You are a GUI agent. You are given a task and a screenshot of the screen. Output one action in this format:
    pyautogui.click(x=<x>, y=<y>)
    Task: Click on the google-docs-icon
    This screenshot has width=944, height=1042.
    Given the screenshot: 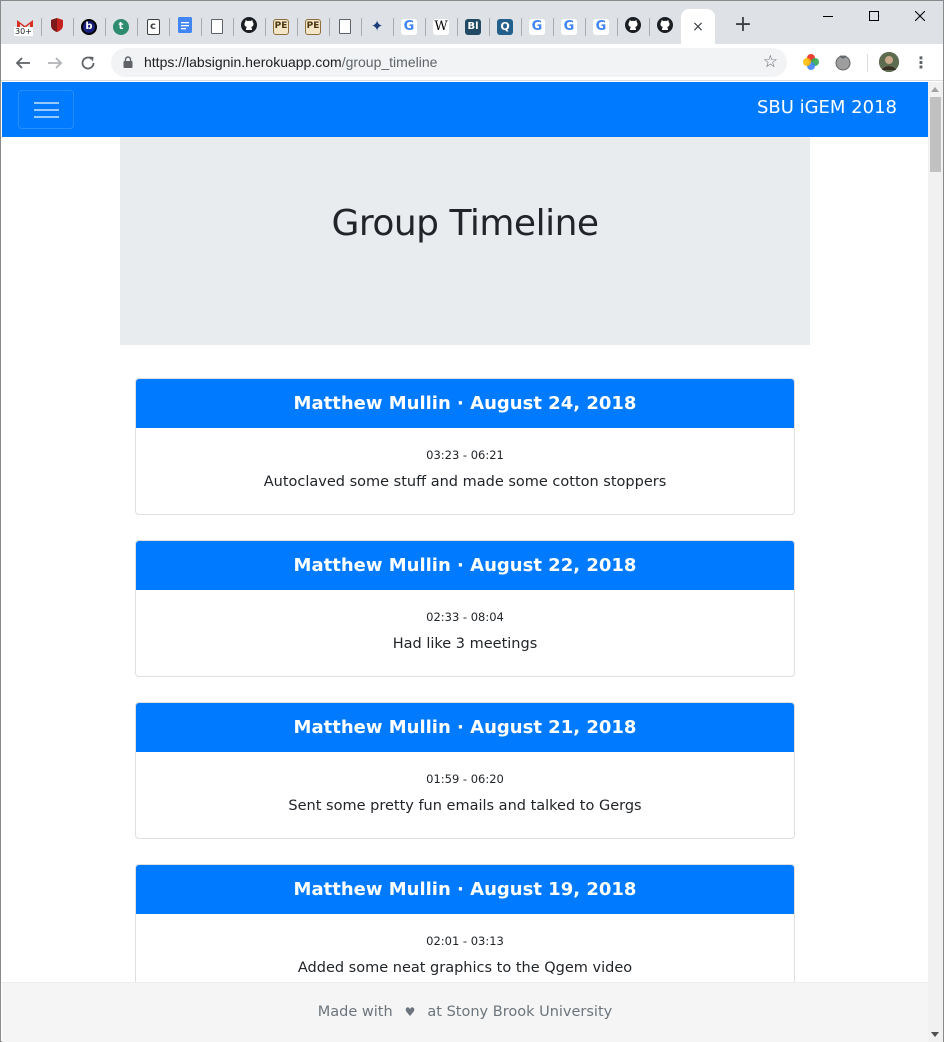 What is the action you would take?
    pyautogui.click(x=185, y=26)
    